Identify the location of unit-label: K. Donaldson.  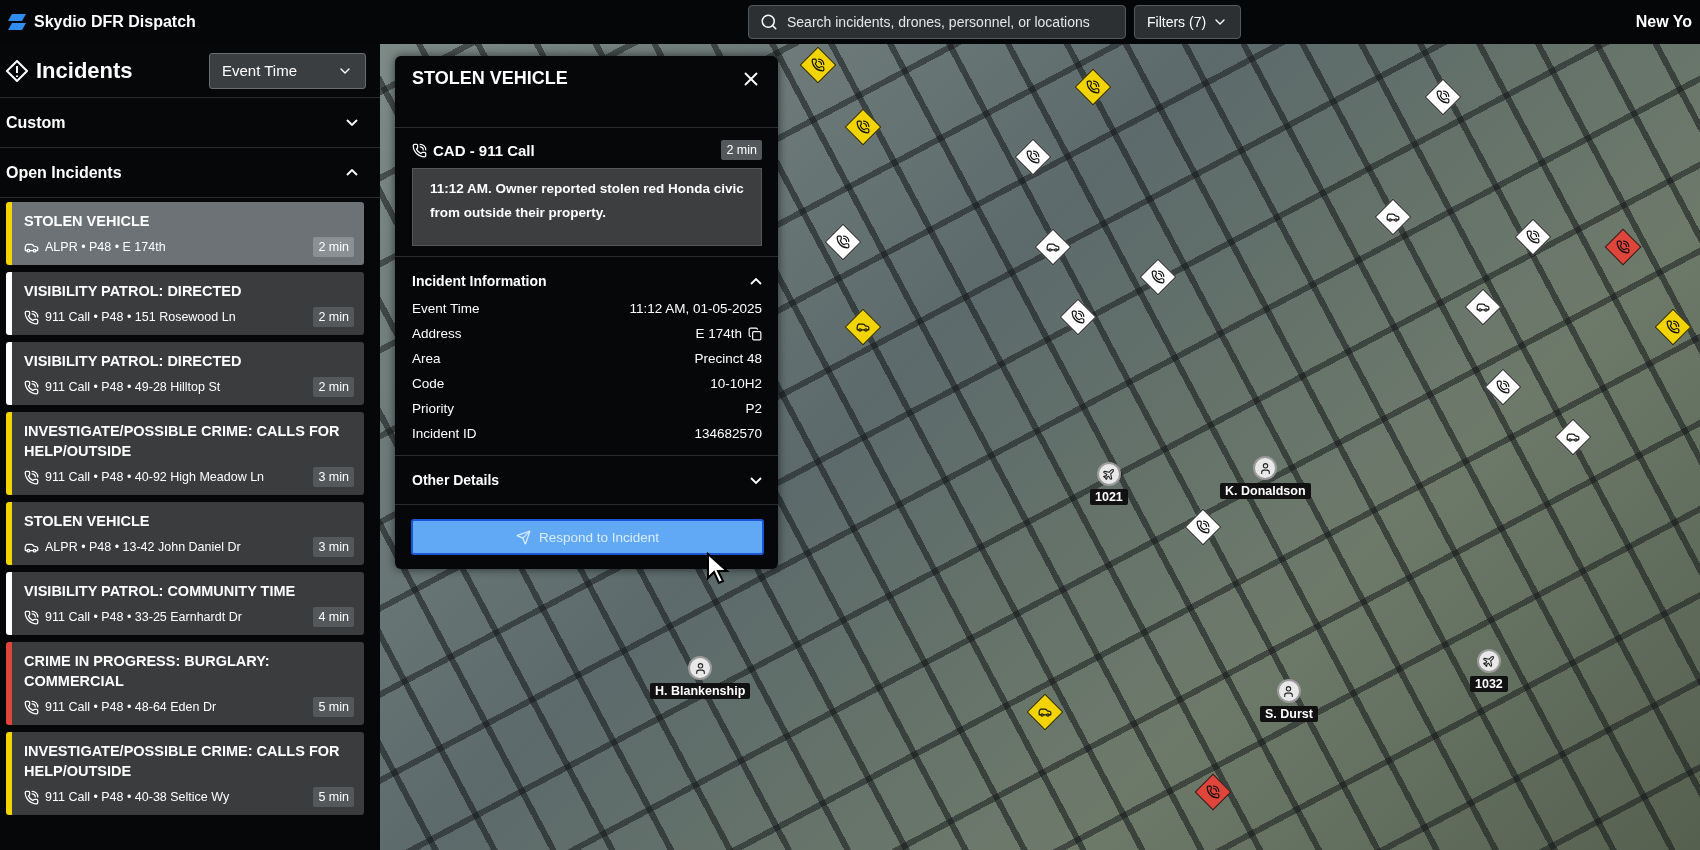
(1265, 491).